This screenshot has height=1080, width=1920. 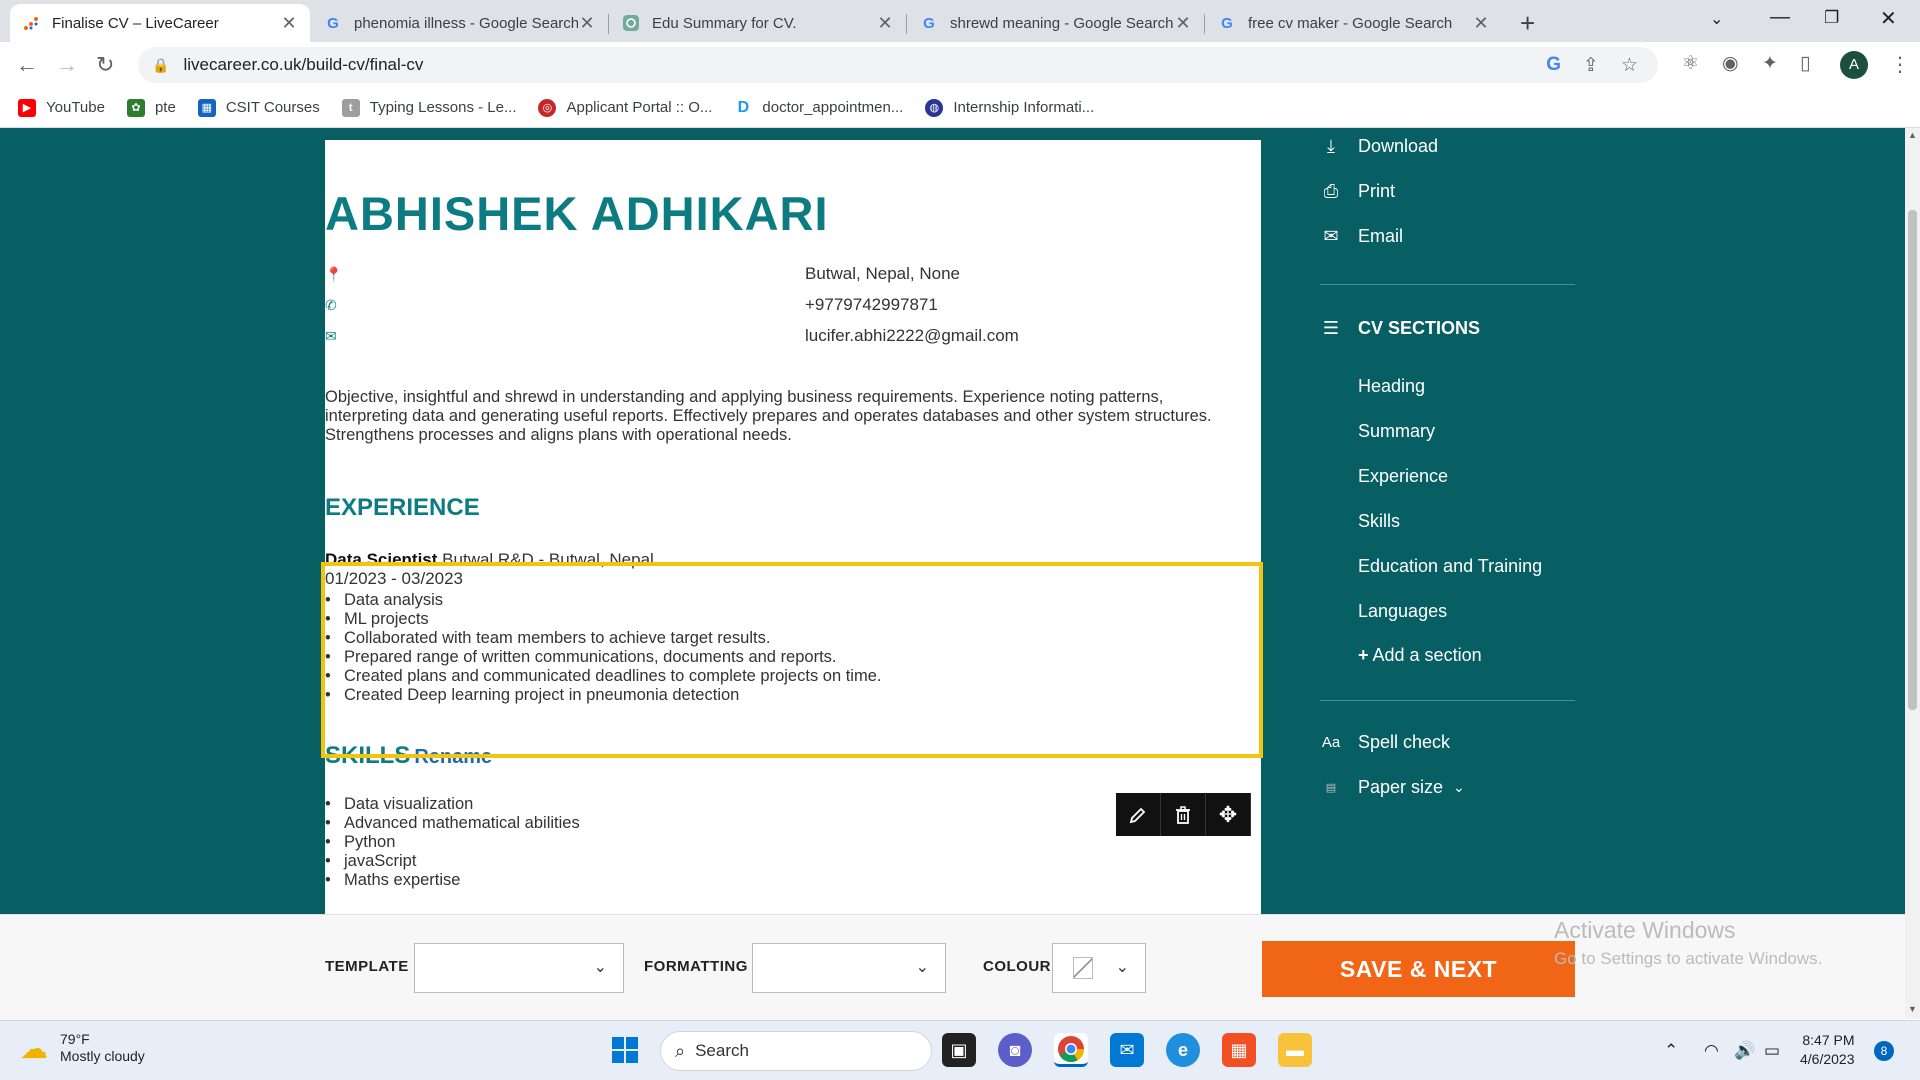 What do you see at coordinates (303, 64) in the screenshot?
I see `url-text: livecareer.co.uk/build-cv/final-cv` at bounding box center [303, 64].